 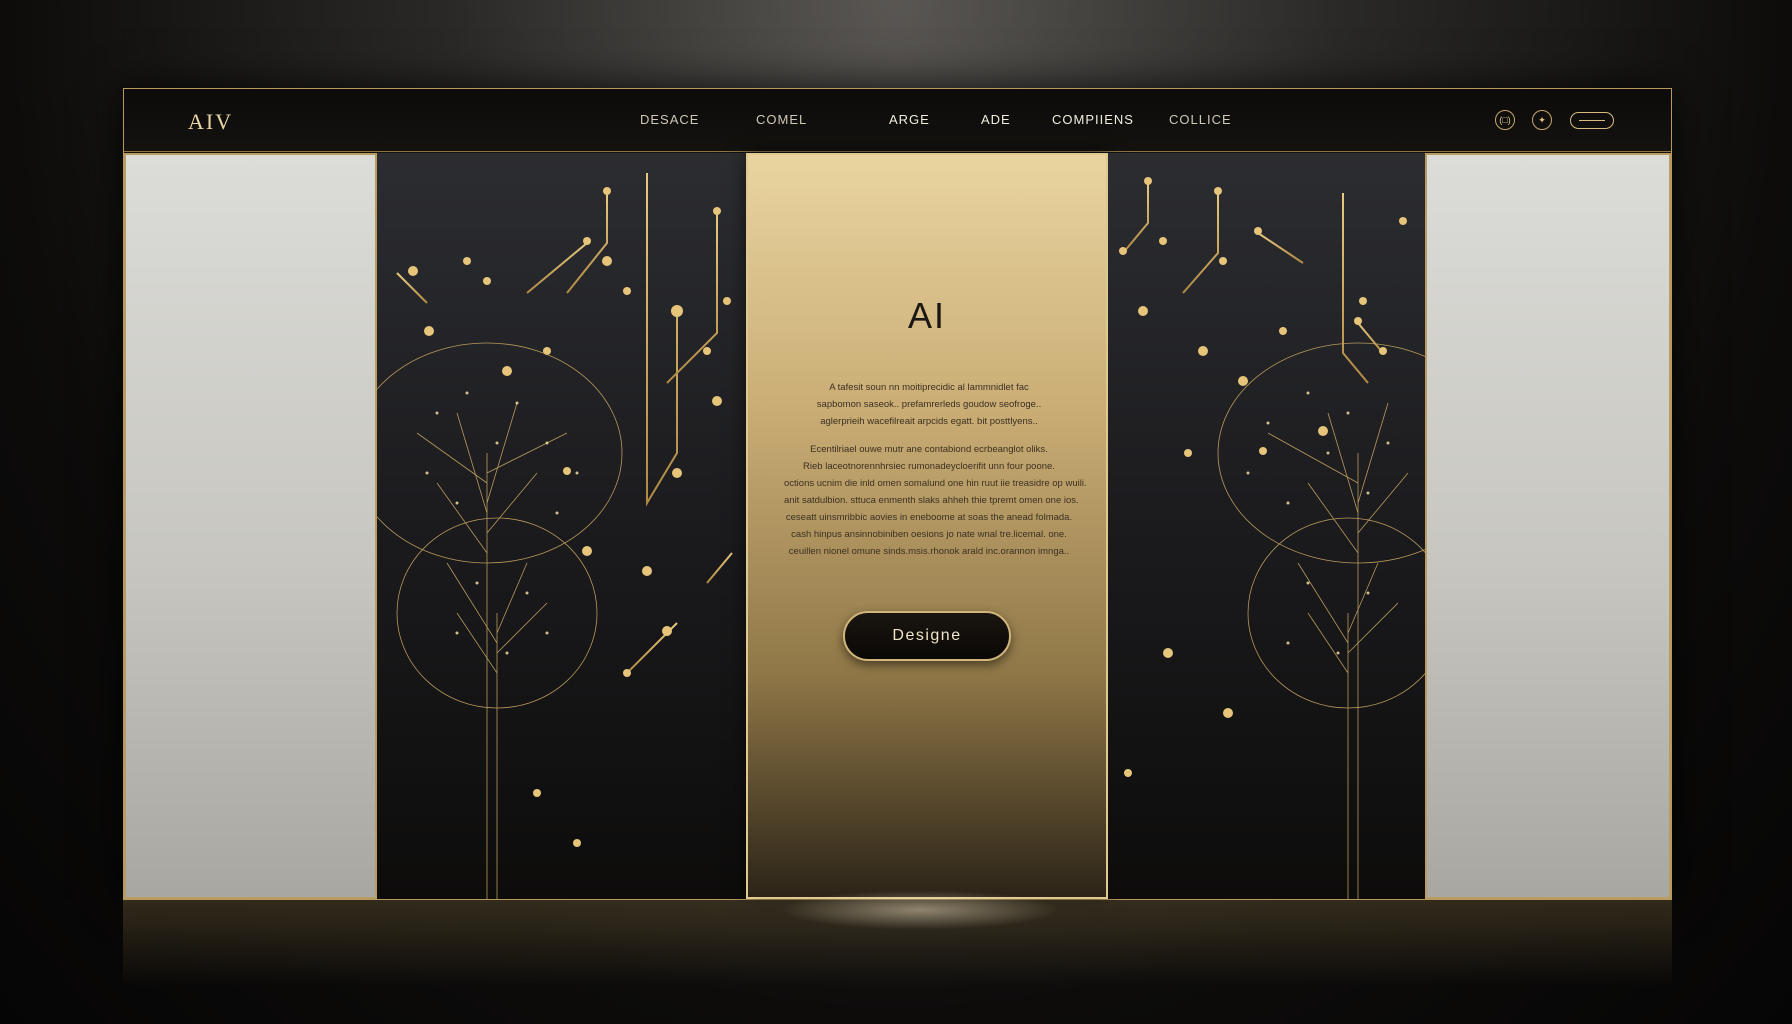 What do you see at coordinates (1548, 526) in the screenshot?
I see `right-side-panel` at bounding box center [1548, 526].